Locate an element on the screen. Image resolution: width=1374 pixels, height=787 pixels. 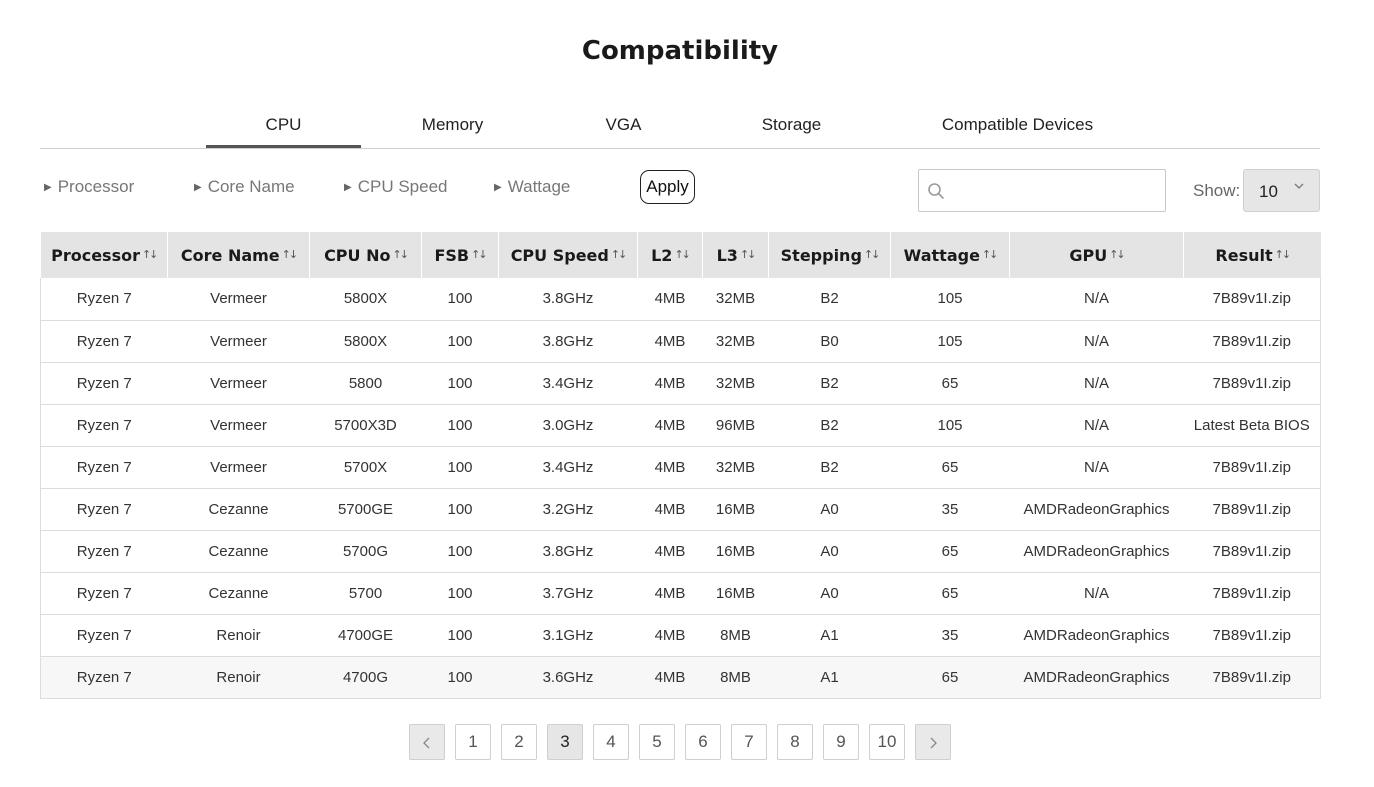
prev-page-button is located at coordinates (427, 742).